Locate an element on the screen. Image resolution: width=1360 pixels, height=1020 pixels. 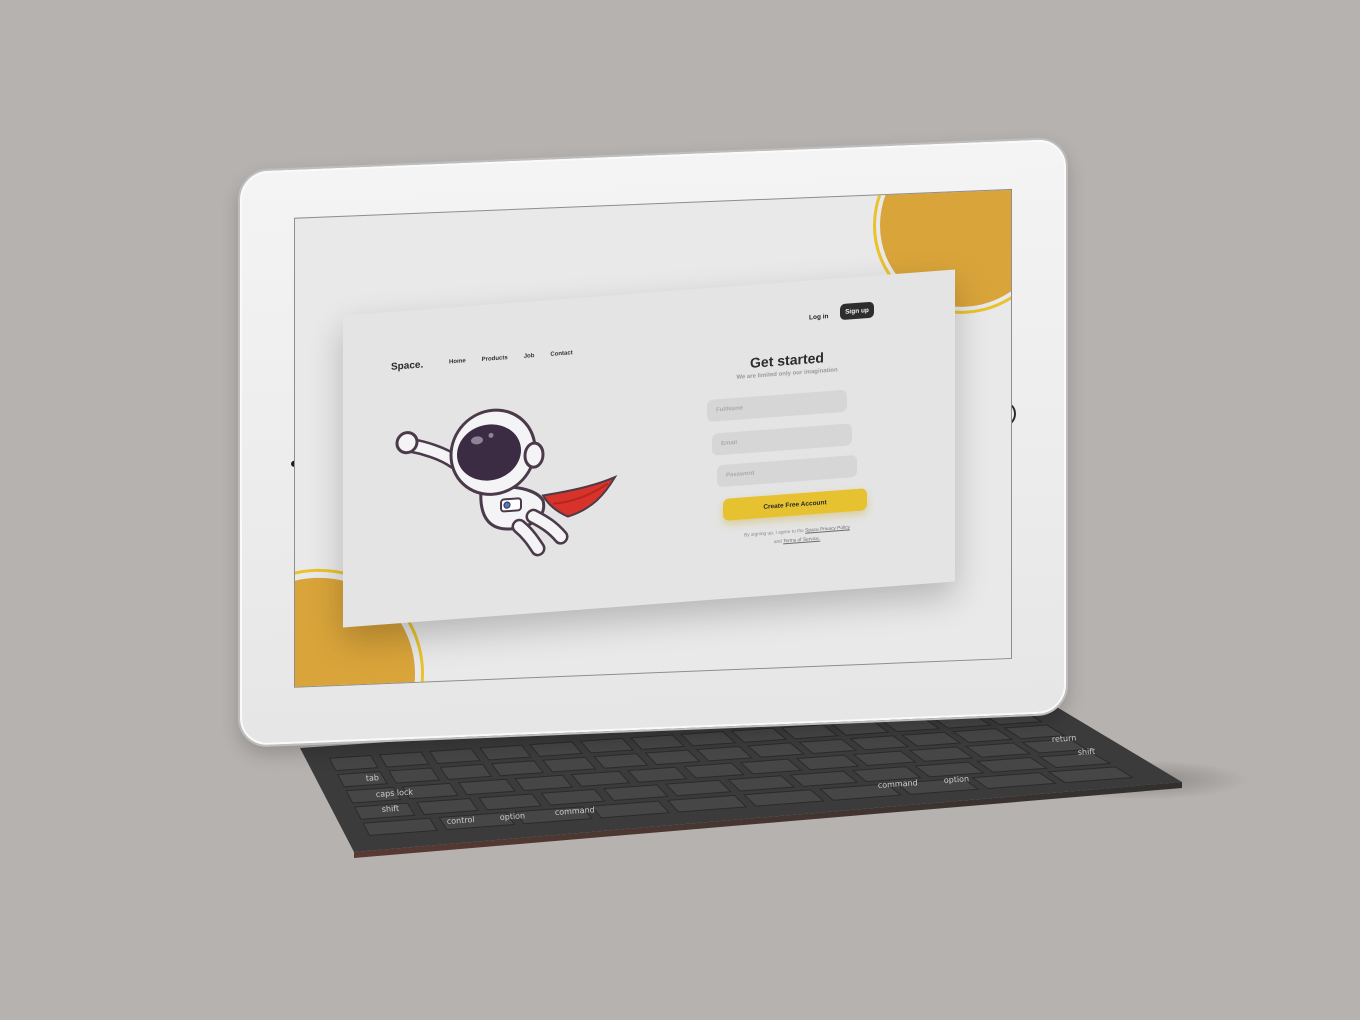
key-command-left-label: command is located at coordinates (575, 811).